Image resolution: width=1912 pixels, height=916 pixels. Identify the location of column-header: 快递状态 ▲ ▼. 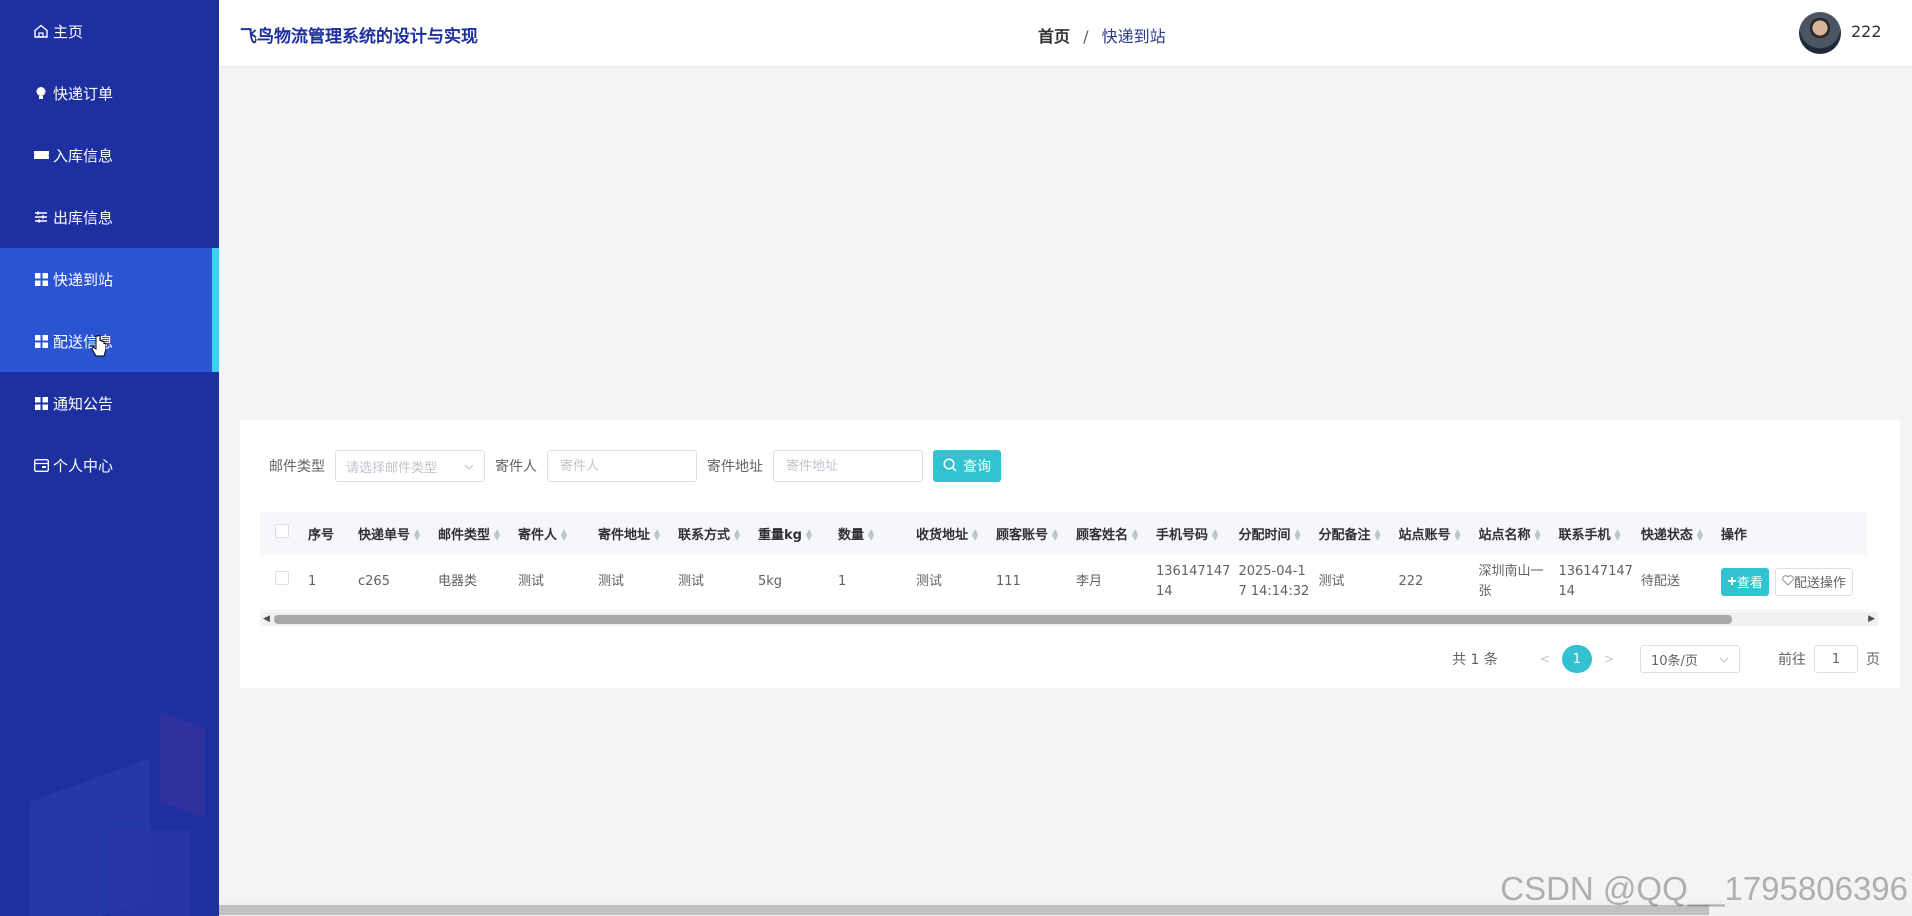
(1676, 533).